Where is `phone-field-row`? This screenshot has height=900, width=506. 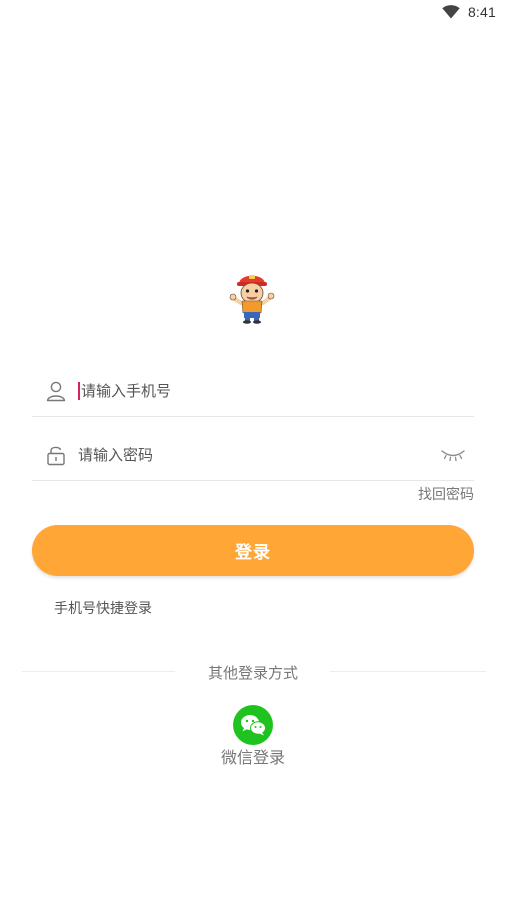 phone-field-row is located at coordinates (253, 391).